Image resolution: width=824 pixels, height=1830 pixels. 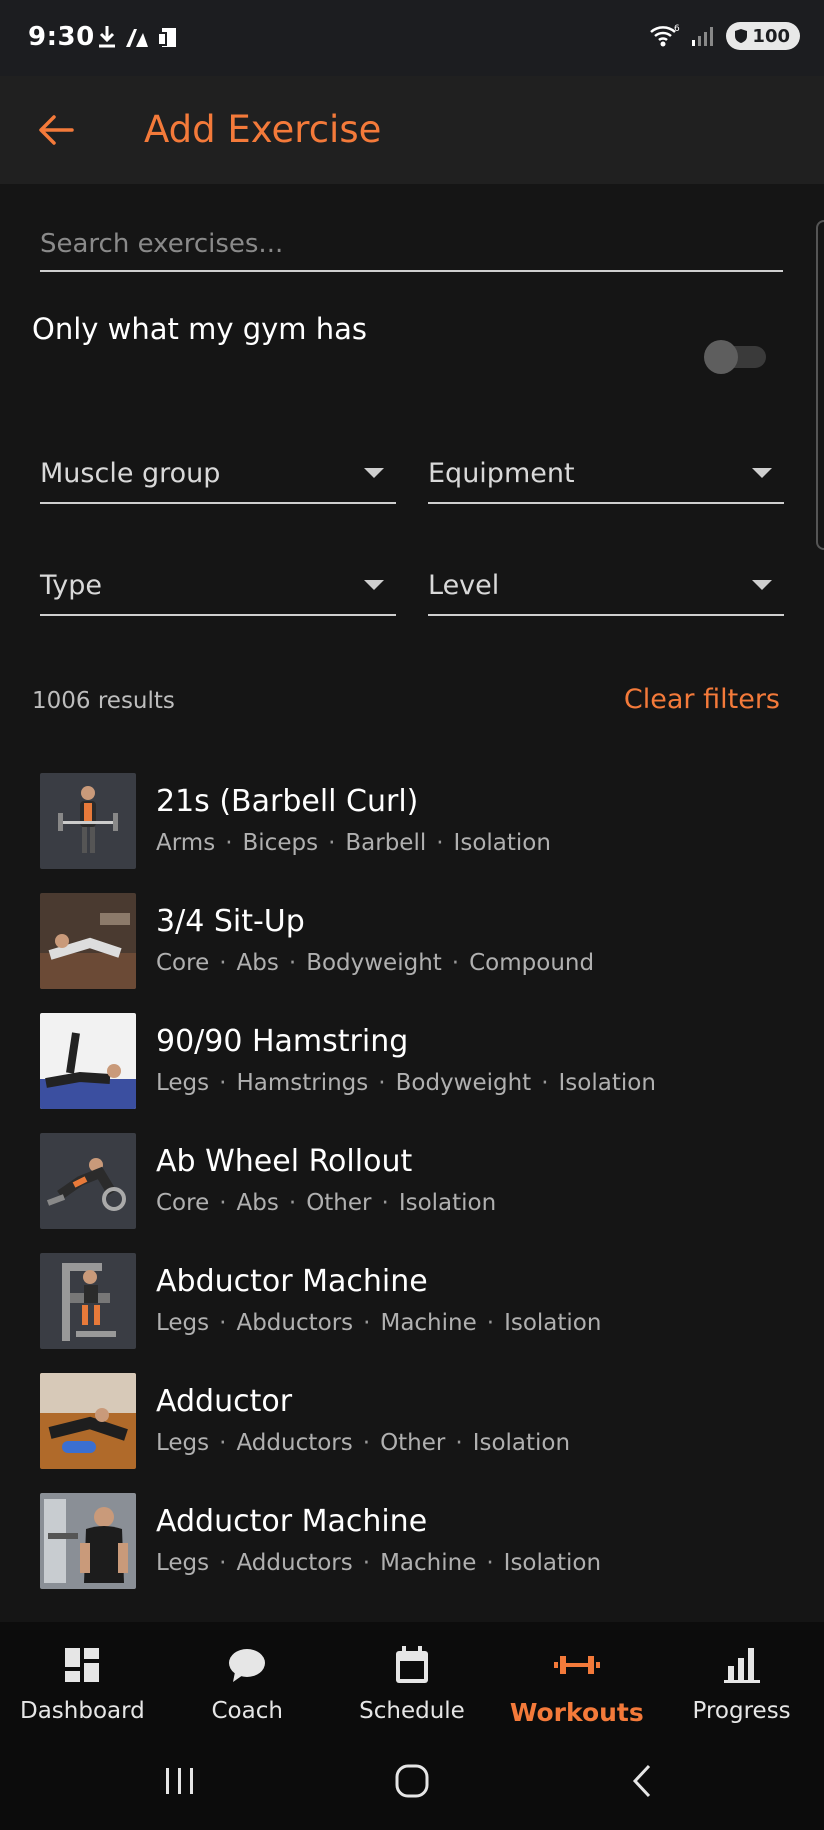 I want to click on battery-indicator: 100, so click(x=763, y=36).